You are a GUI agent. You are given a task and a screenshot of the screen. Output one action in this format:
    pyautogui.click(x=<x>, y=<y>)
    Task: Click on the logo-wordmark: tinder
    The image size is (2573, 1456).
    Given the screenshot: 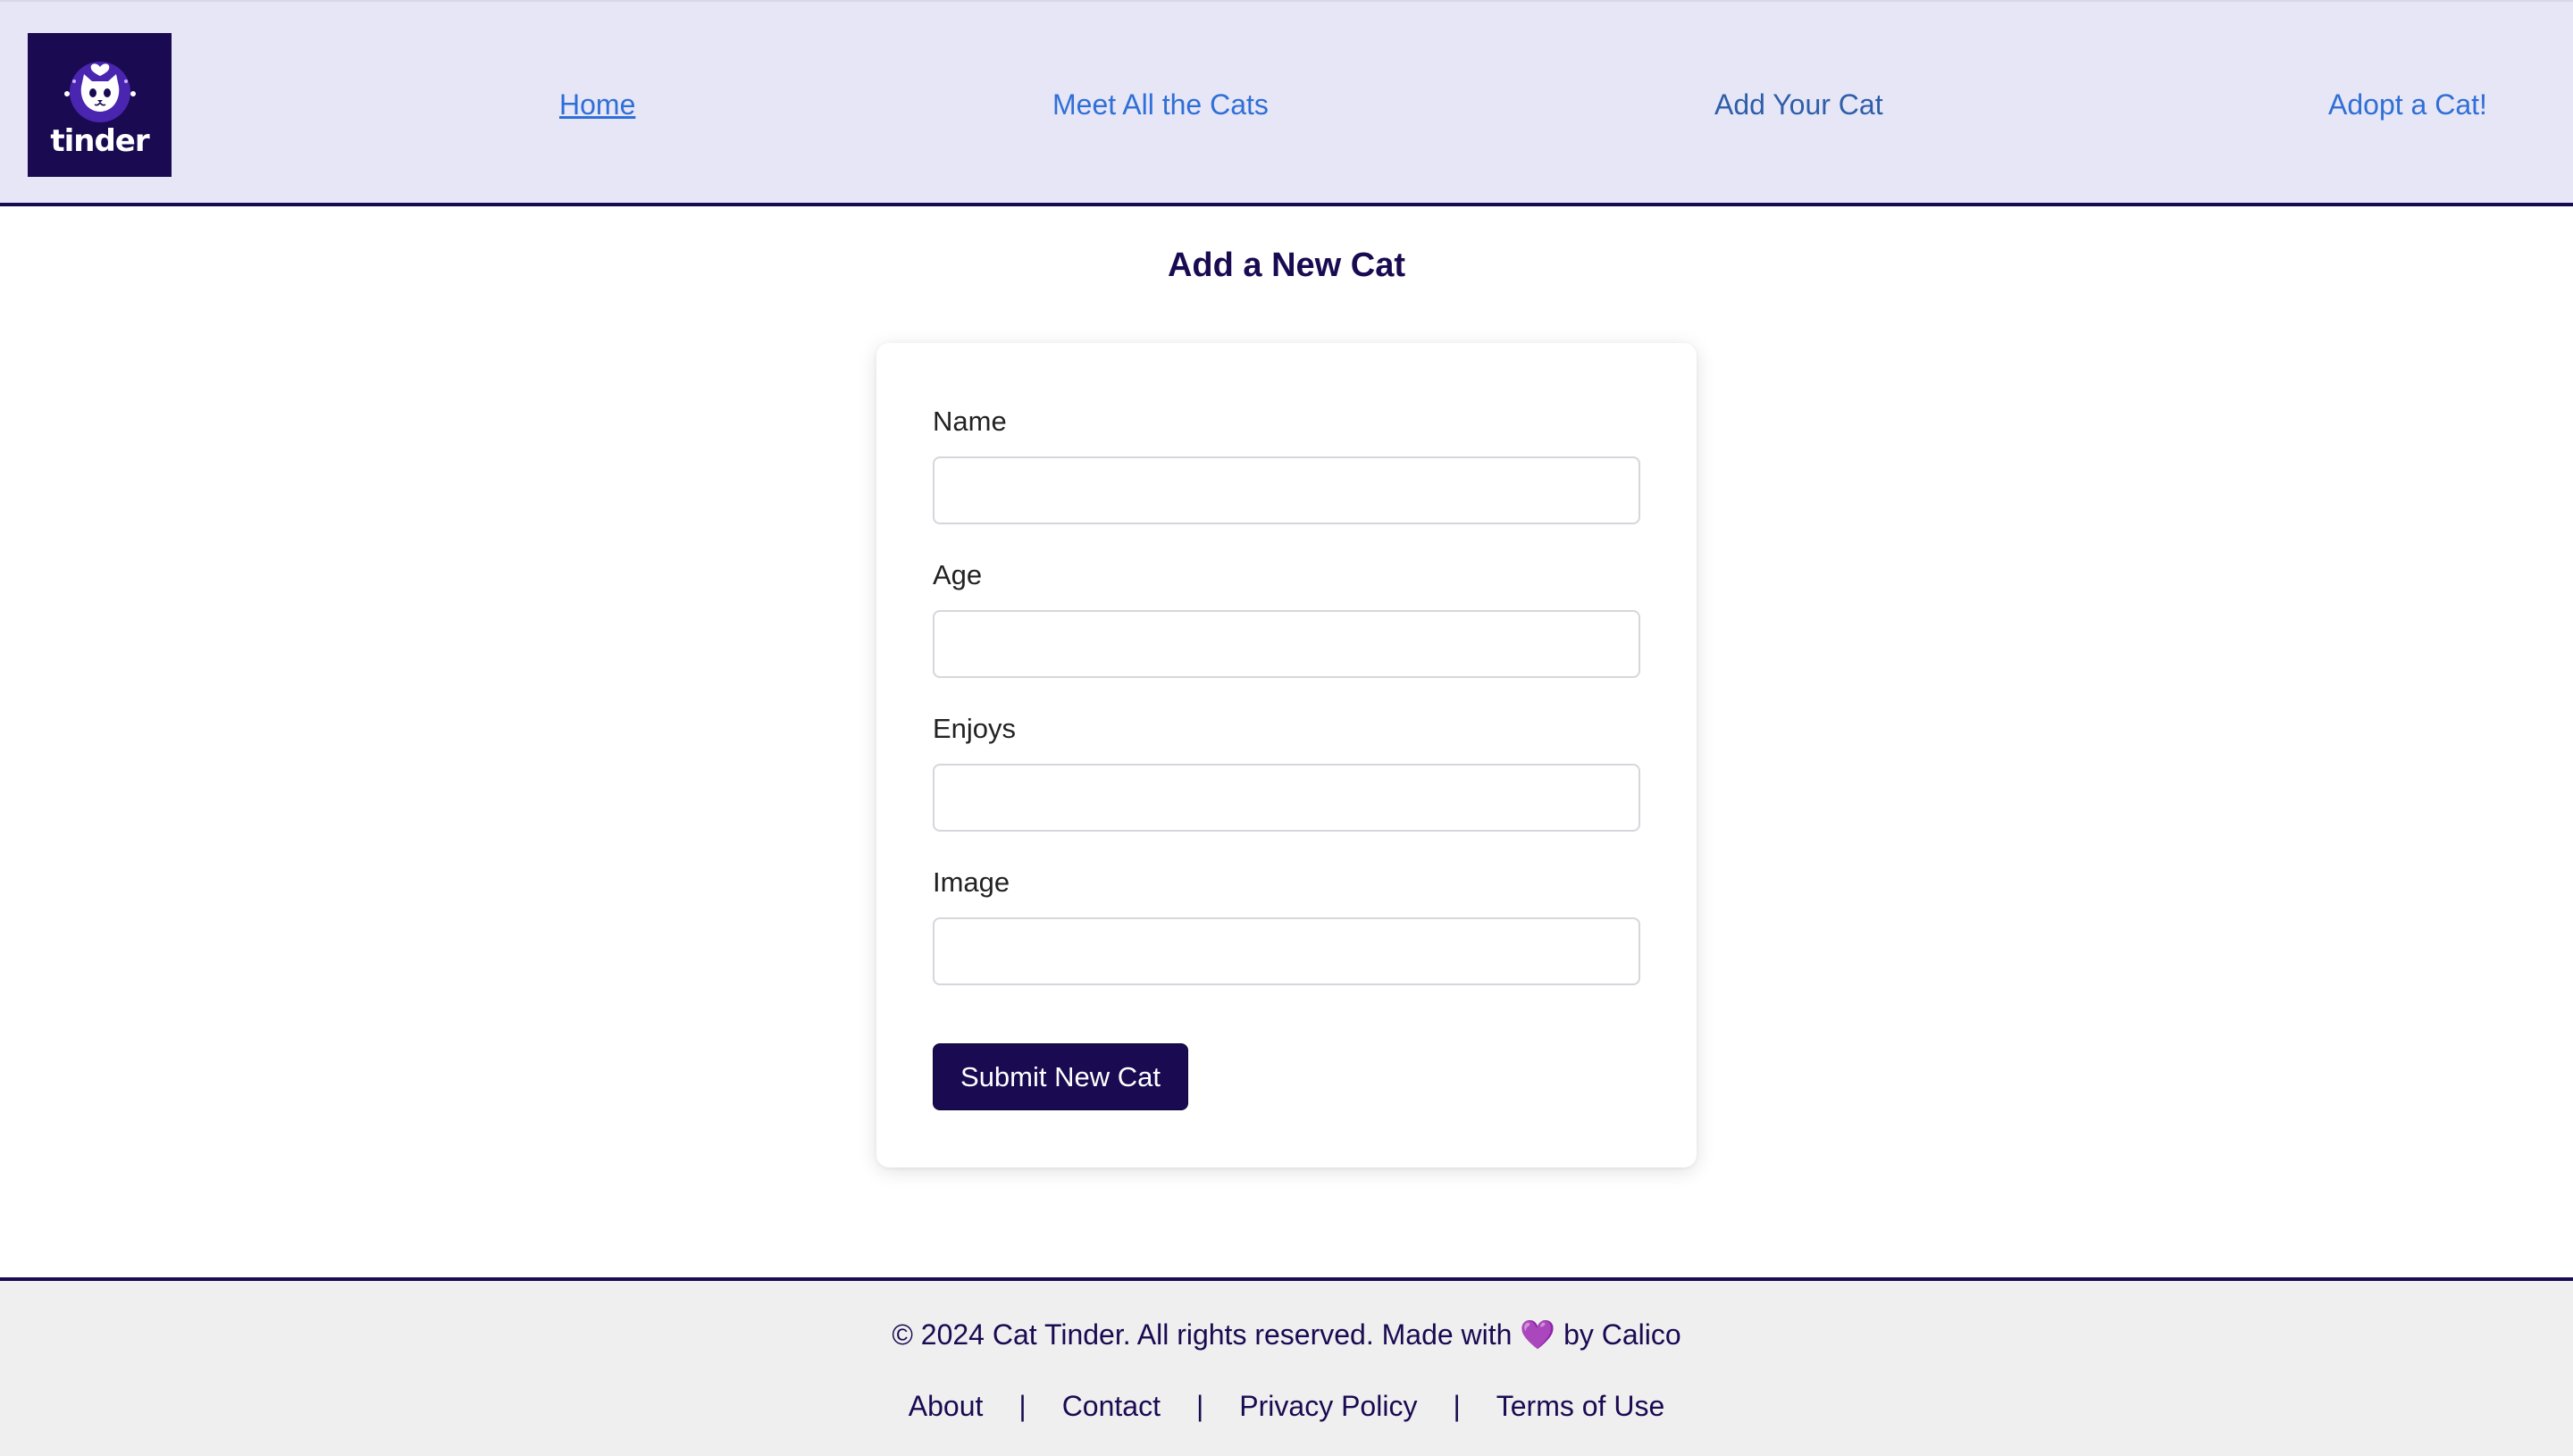 What is the action you would take?
    pyautogui.click(x=99, y=140)
    